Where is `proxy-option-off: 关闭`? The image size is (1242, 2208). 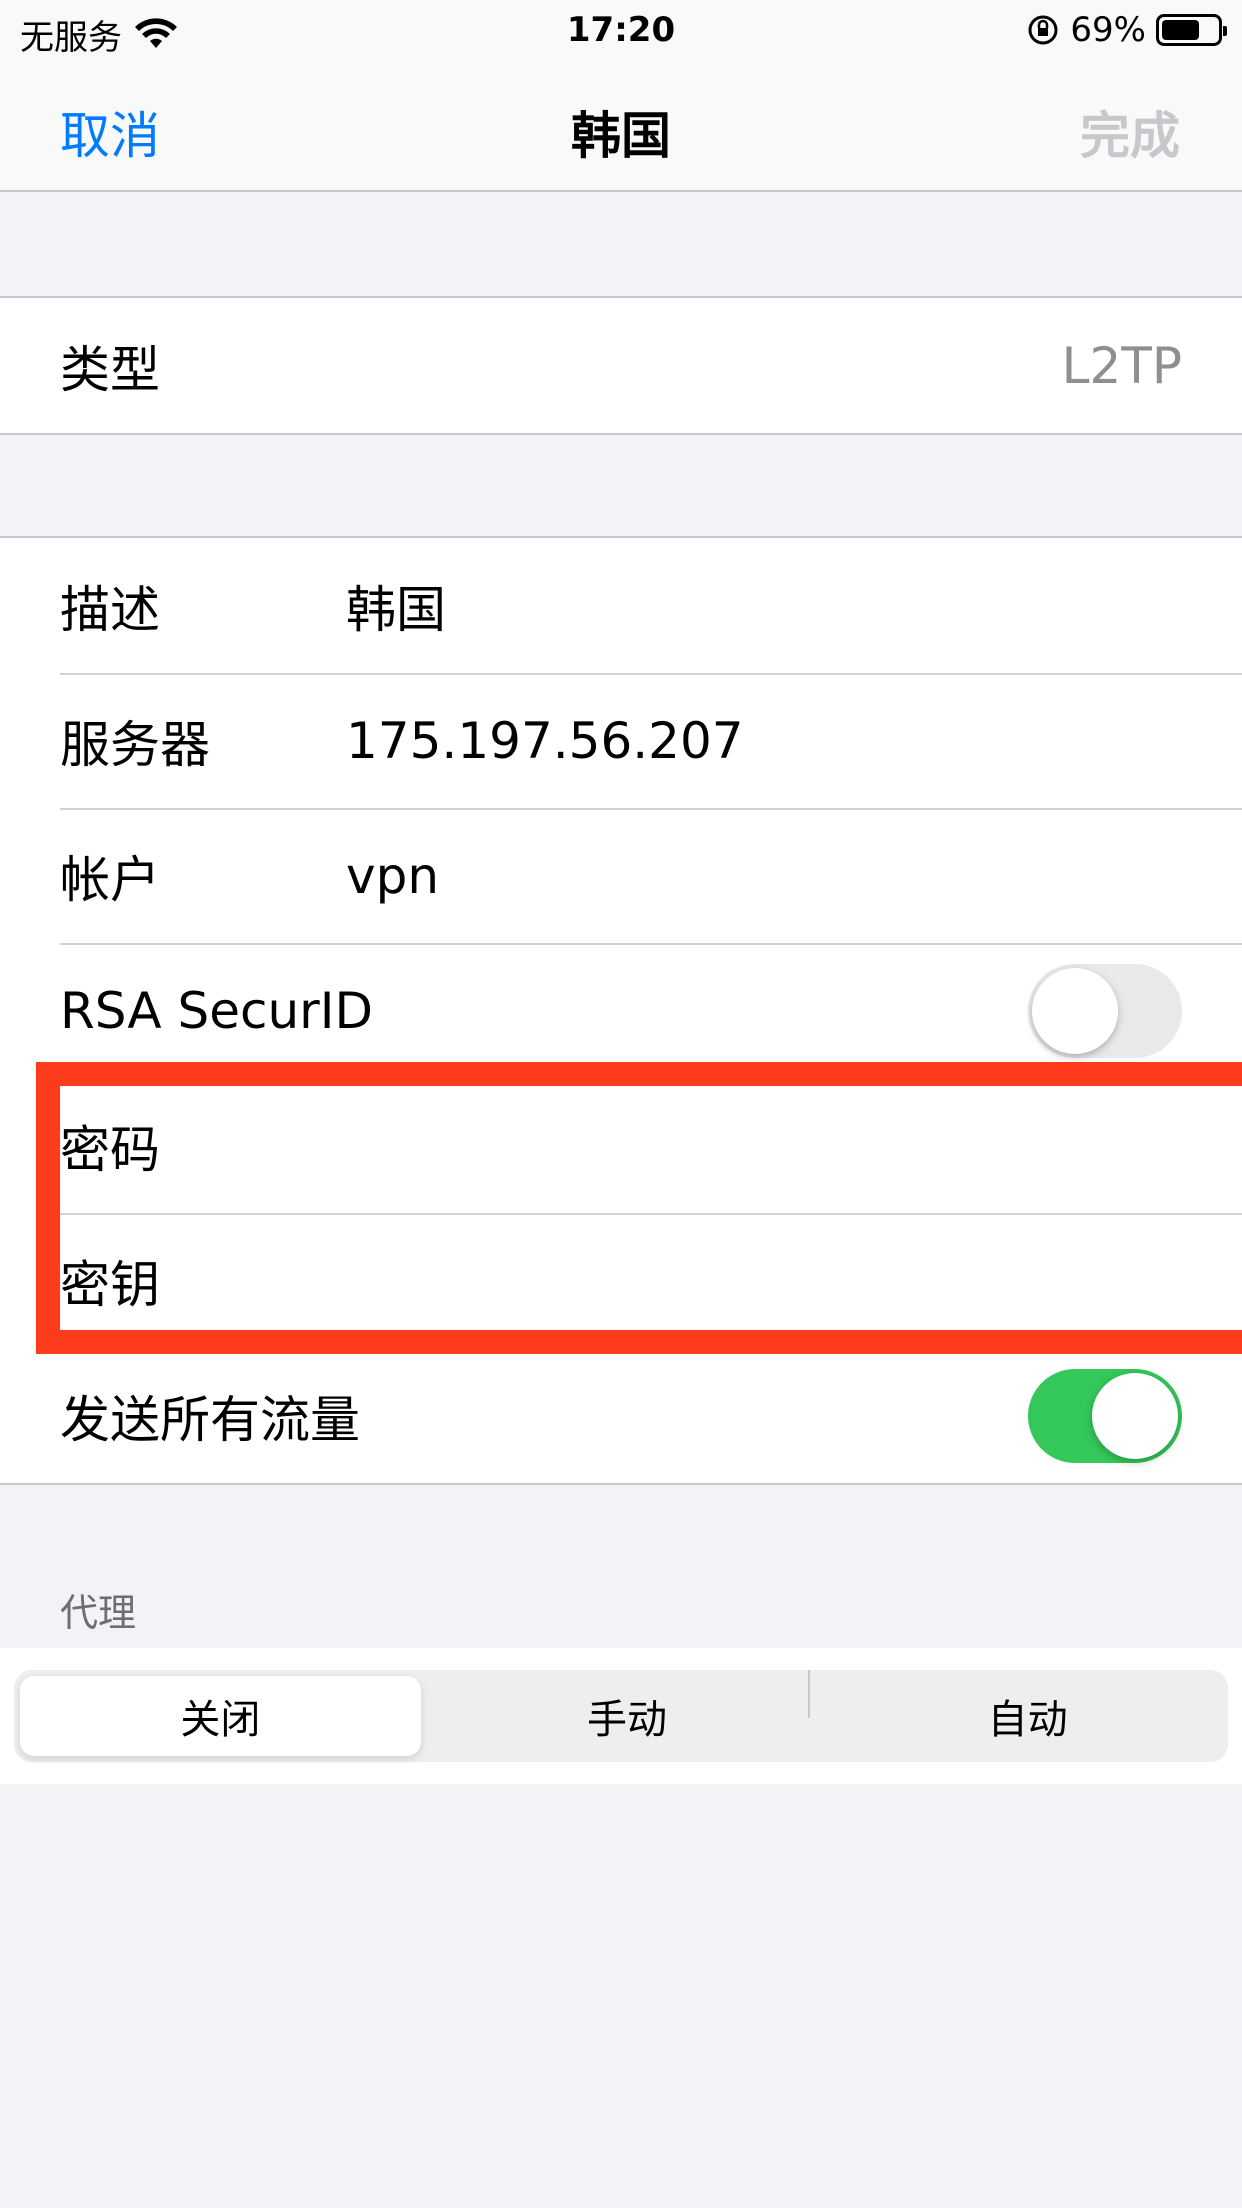
proxy-option-off: 关闭 is located at coordinates (220, 1716).